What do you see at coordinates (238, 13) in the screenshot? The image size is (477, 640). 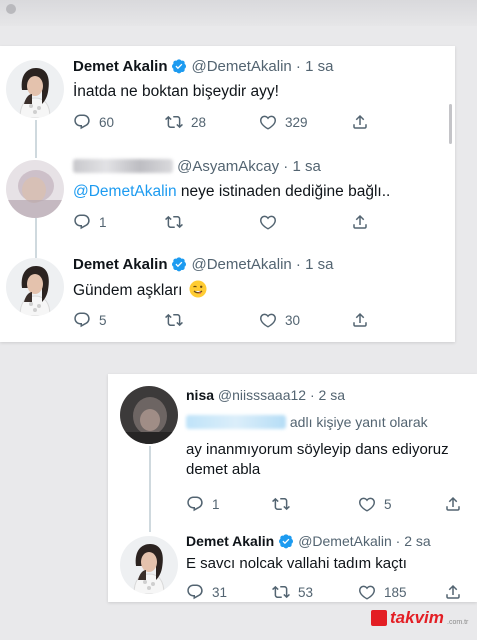 I see `top-status-area` at bounding box center [238, 13].